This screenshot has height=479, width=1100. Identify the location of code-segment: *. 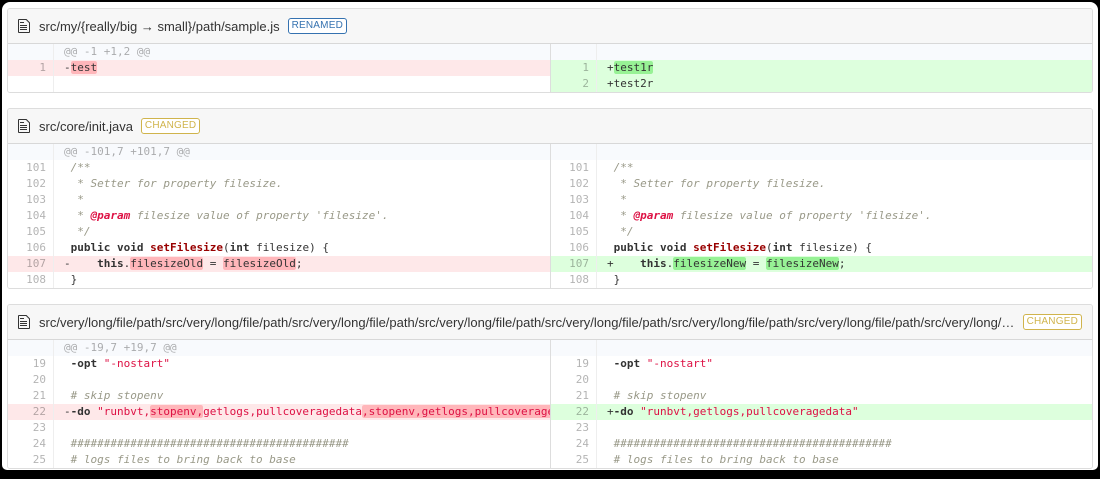
(80, 215).